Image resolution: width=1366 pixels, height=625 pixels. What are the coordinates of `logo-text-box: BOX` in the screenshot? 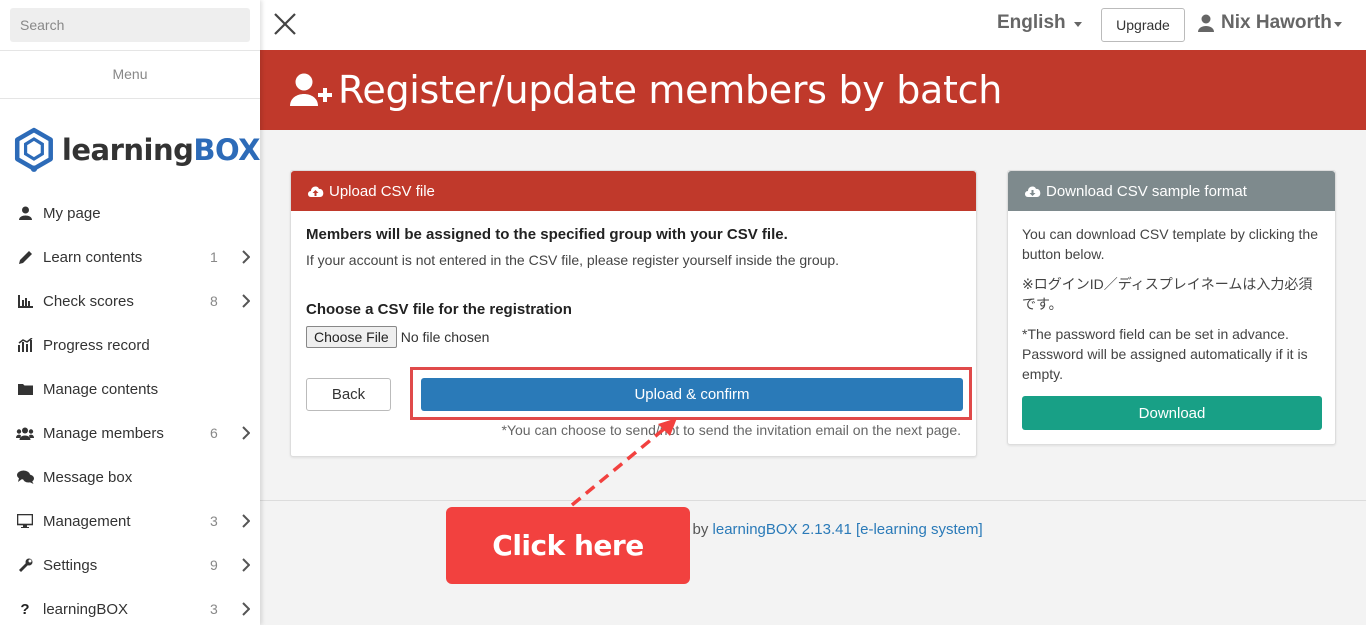 It's located at (226, 150).